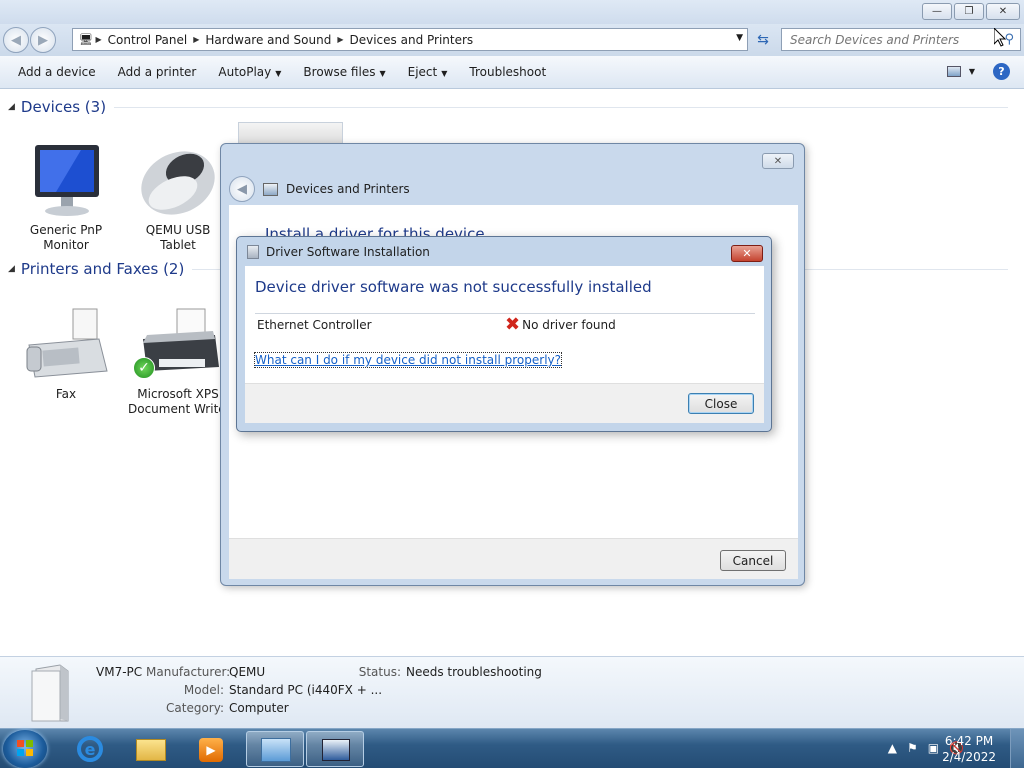 The height and width of the screenshot is (768, 1024). I want to click on toolbar-right: ▼ ?, so click(978, 71).